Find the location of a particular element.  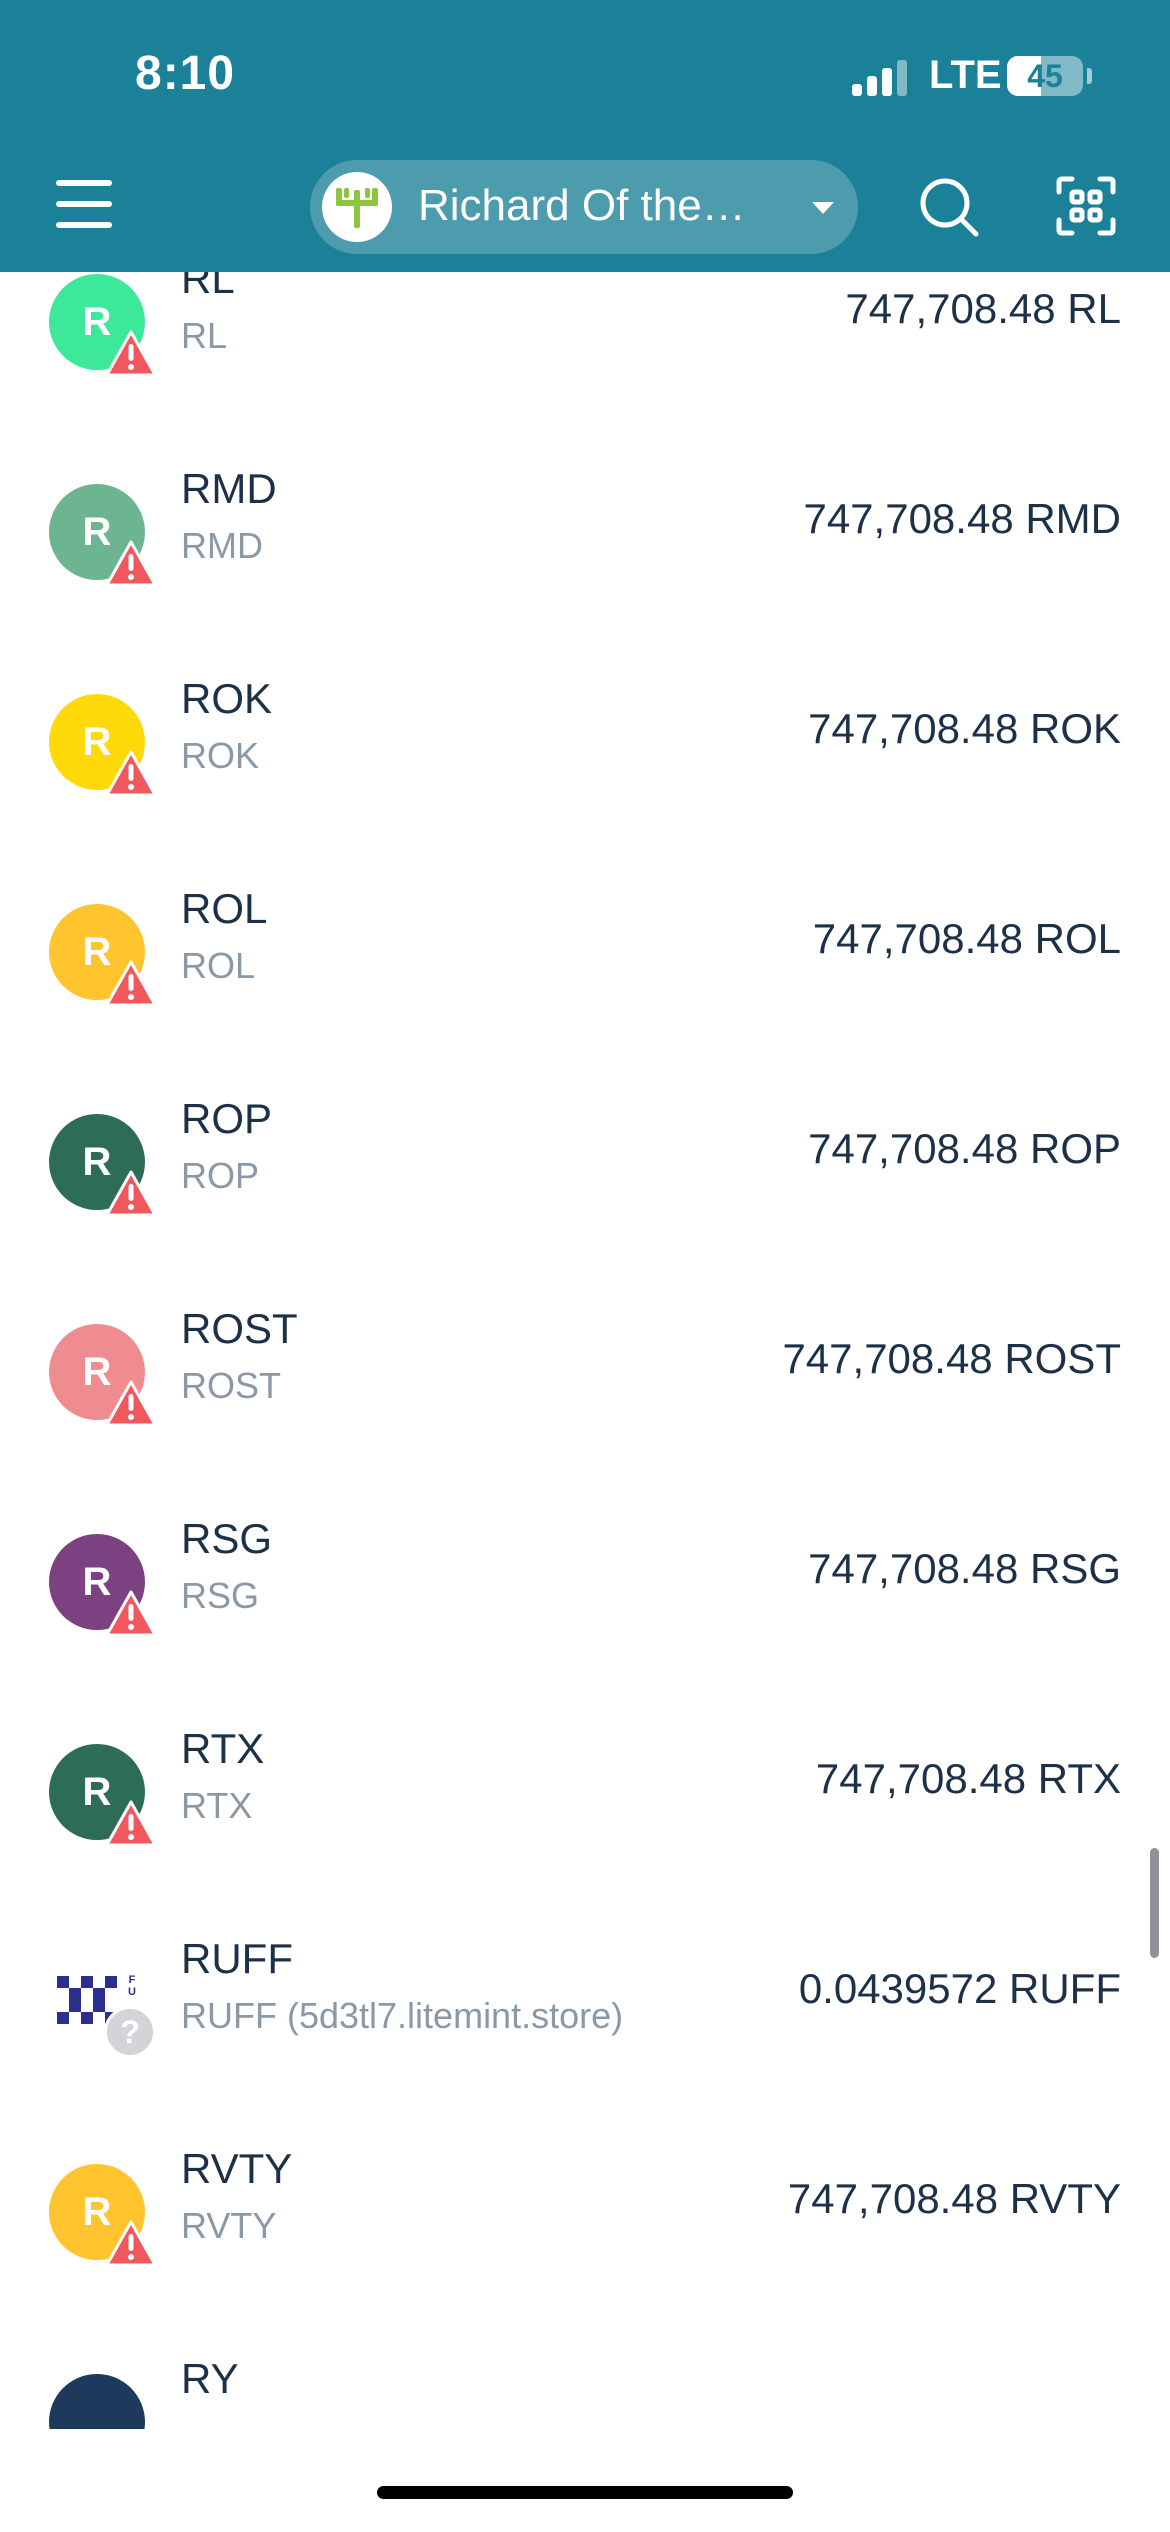

token-code: ROL is located at coordinates (224, 908).